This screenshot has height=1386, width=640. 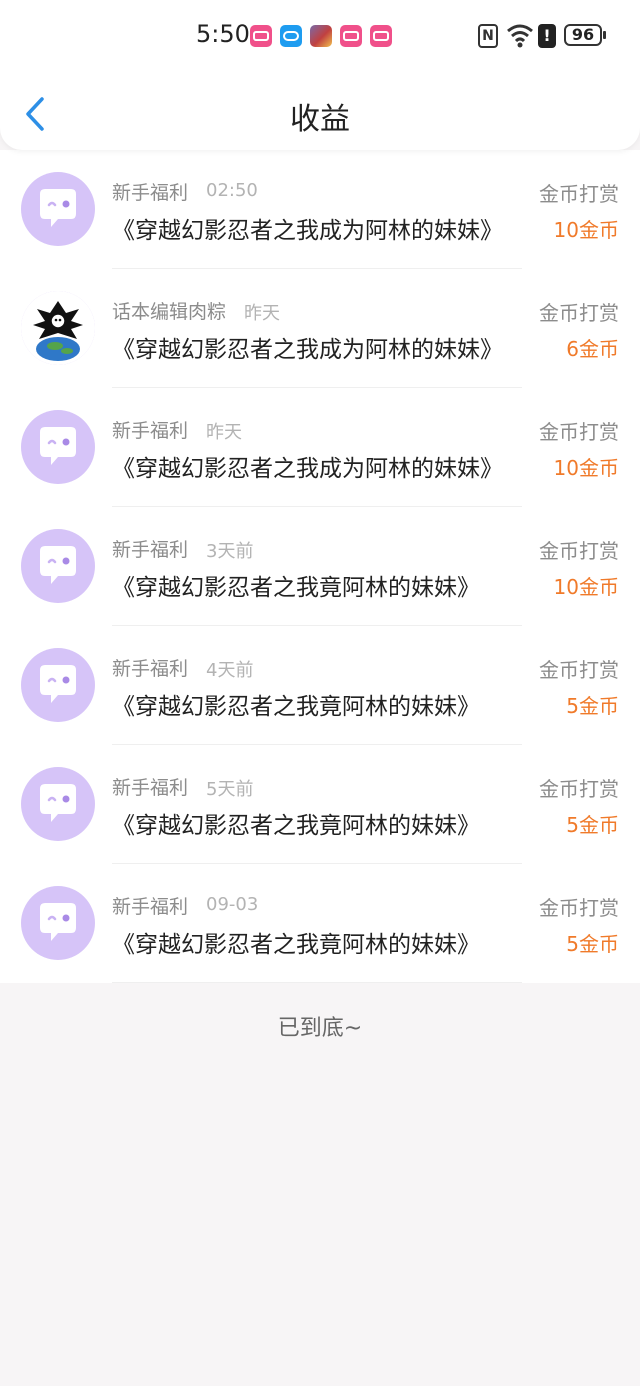 What do you see at coordinates (169, 312) in the screenshot?
I see `sender-name: 话本编辑肉粽` at bounding box center [169, 312].